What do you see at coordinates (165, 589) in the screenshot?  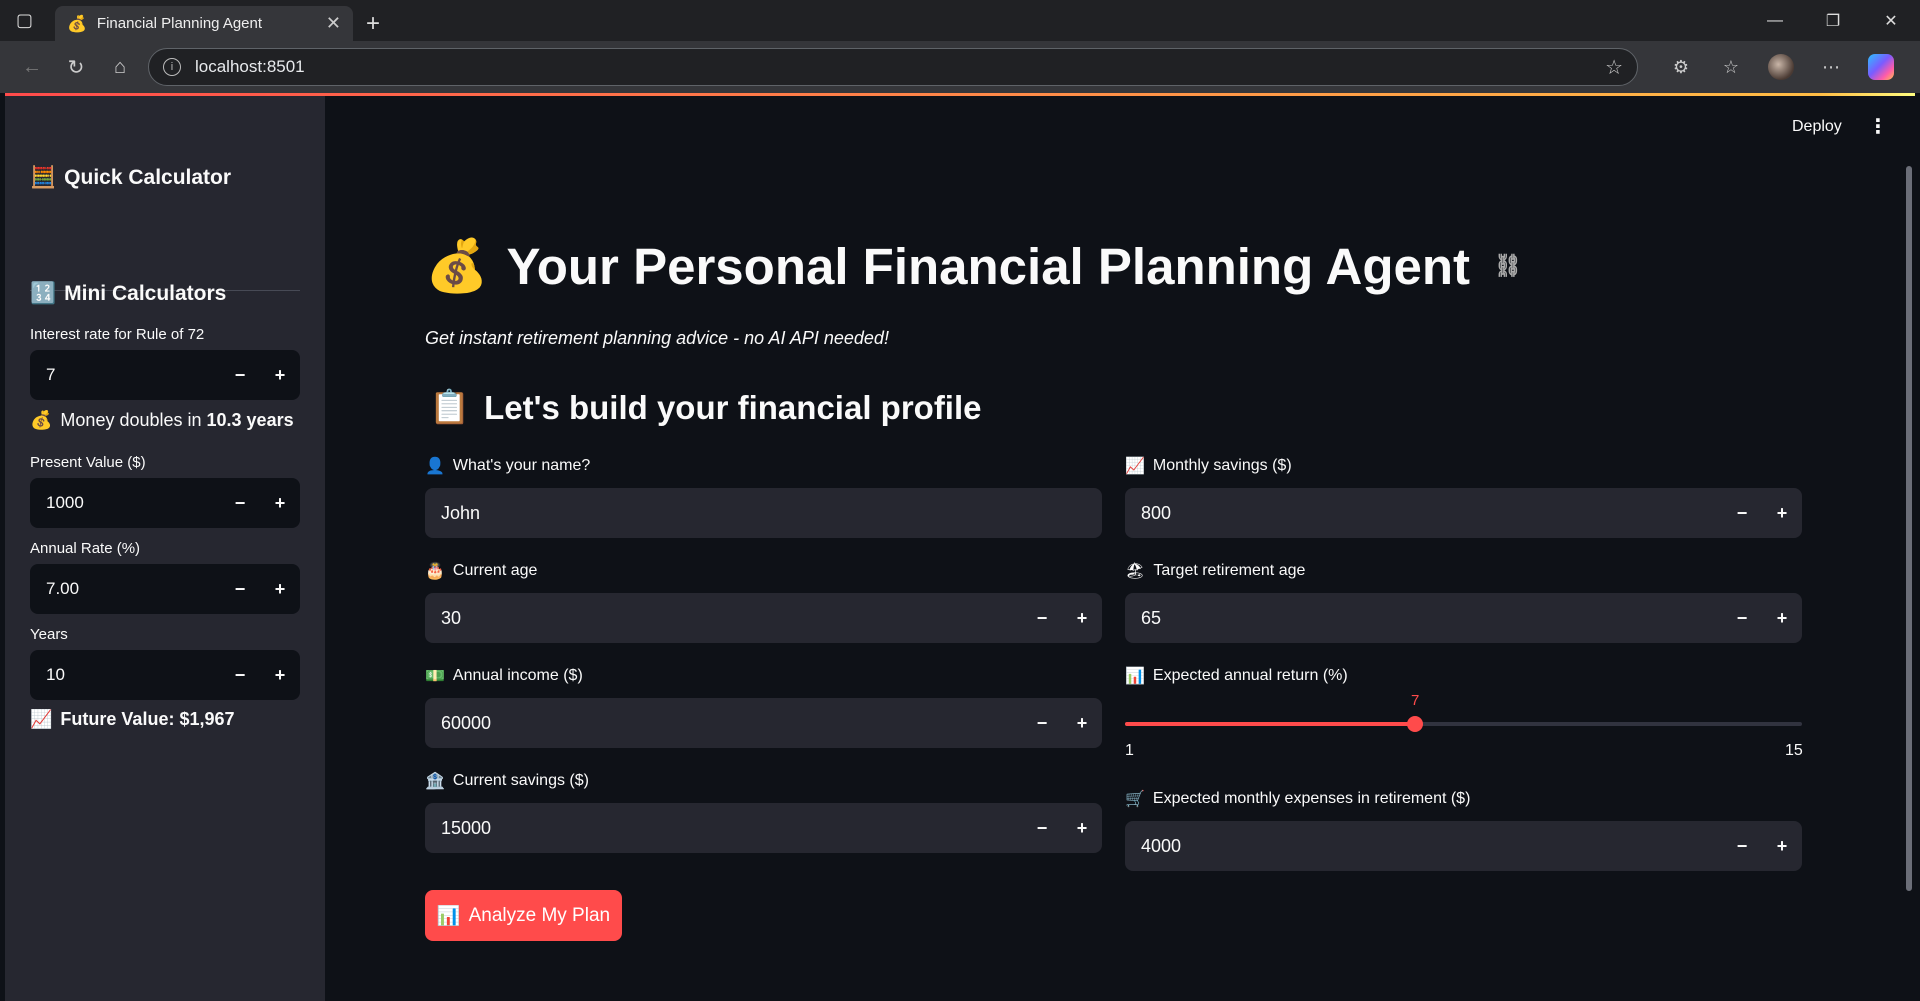 I see `annual-rate-input: 7.00 − +` at bounding box center [165, 589].